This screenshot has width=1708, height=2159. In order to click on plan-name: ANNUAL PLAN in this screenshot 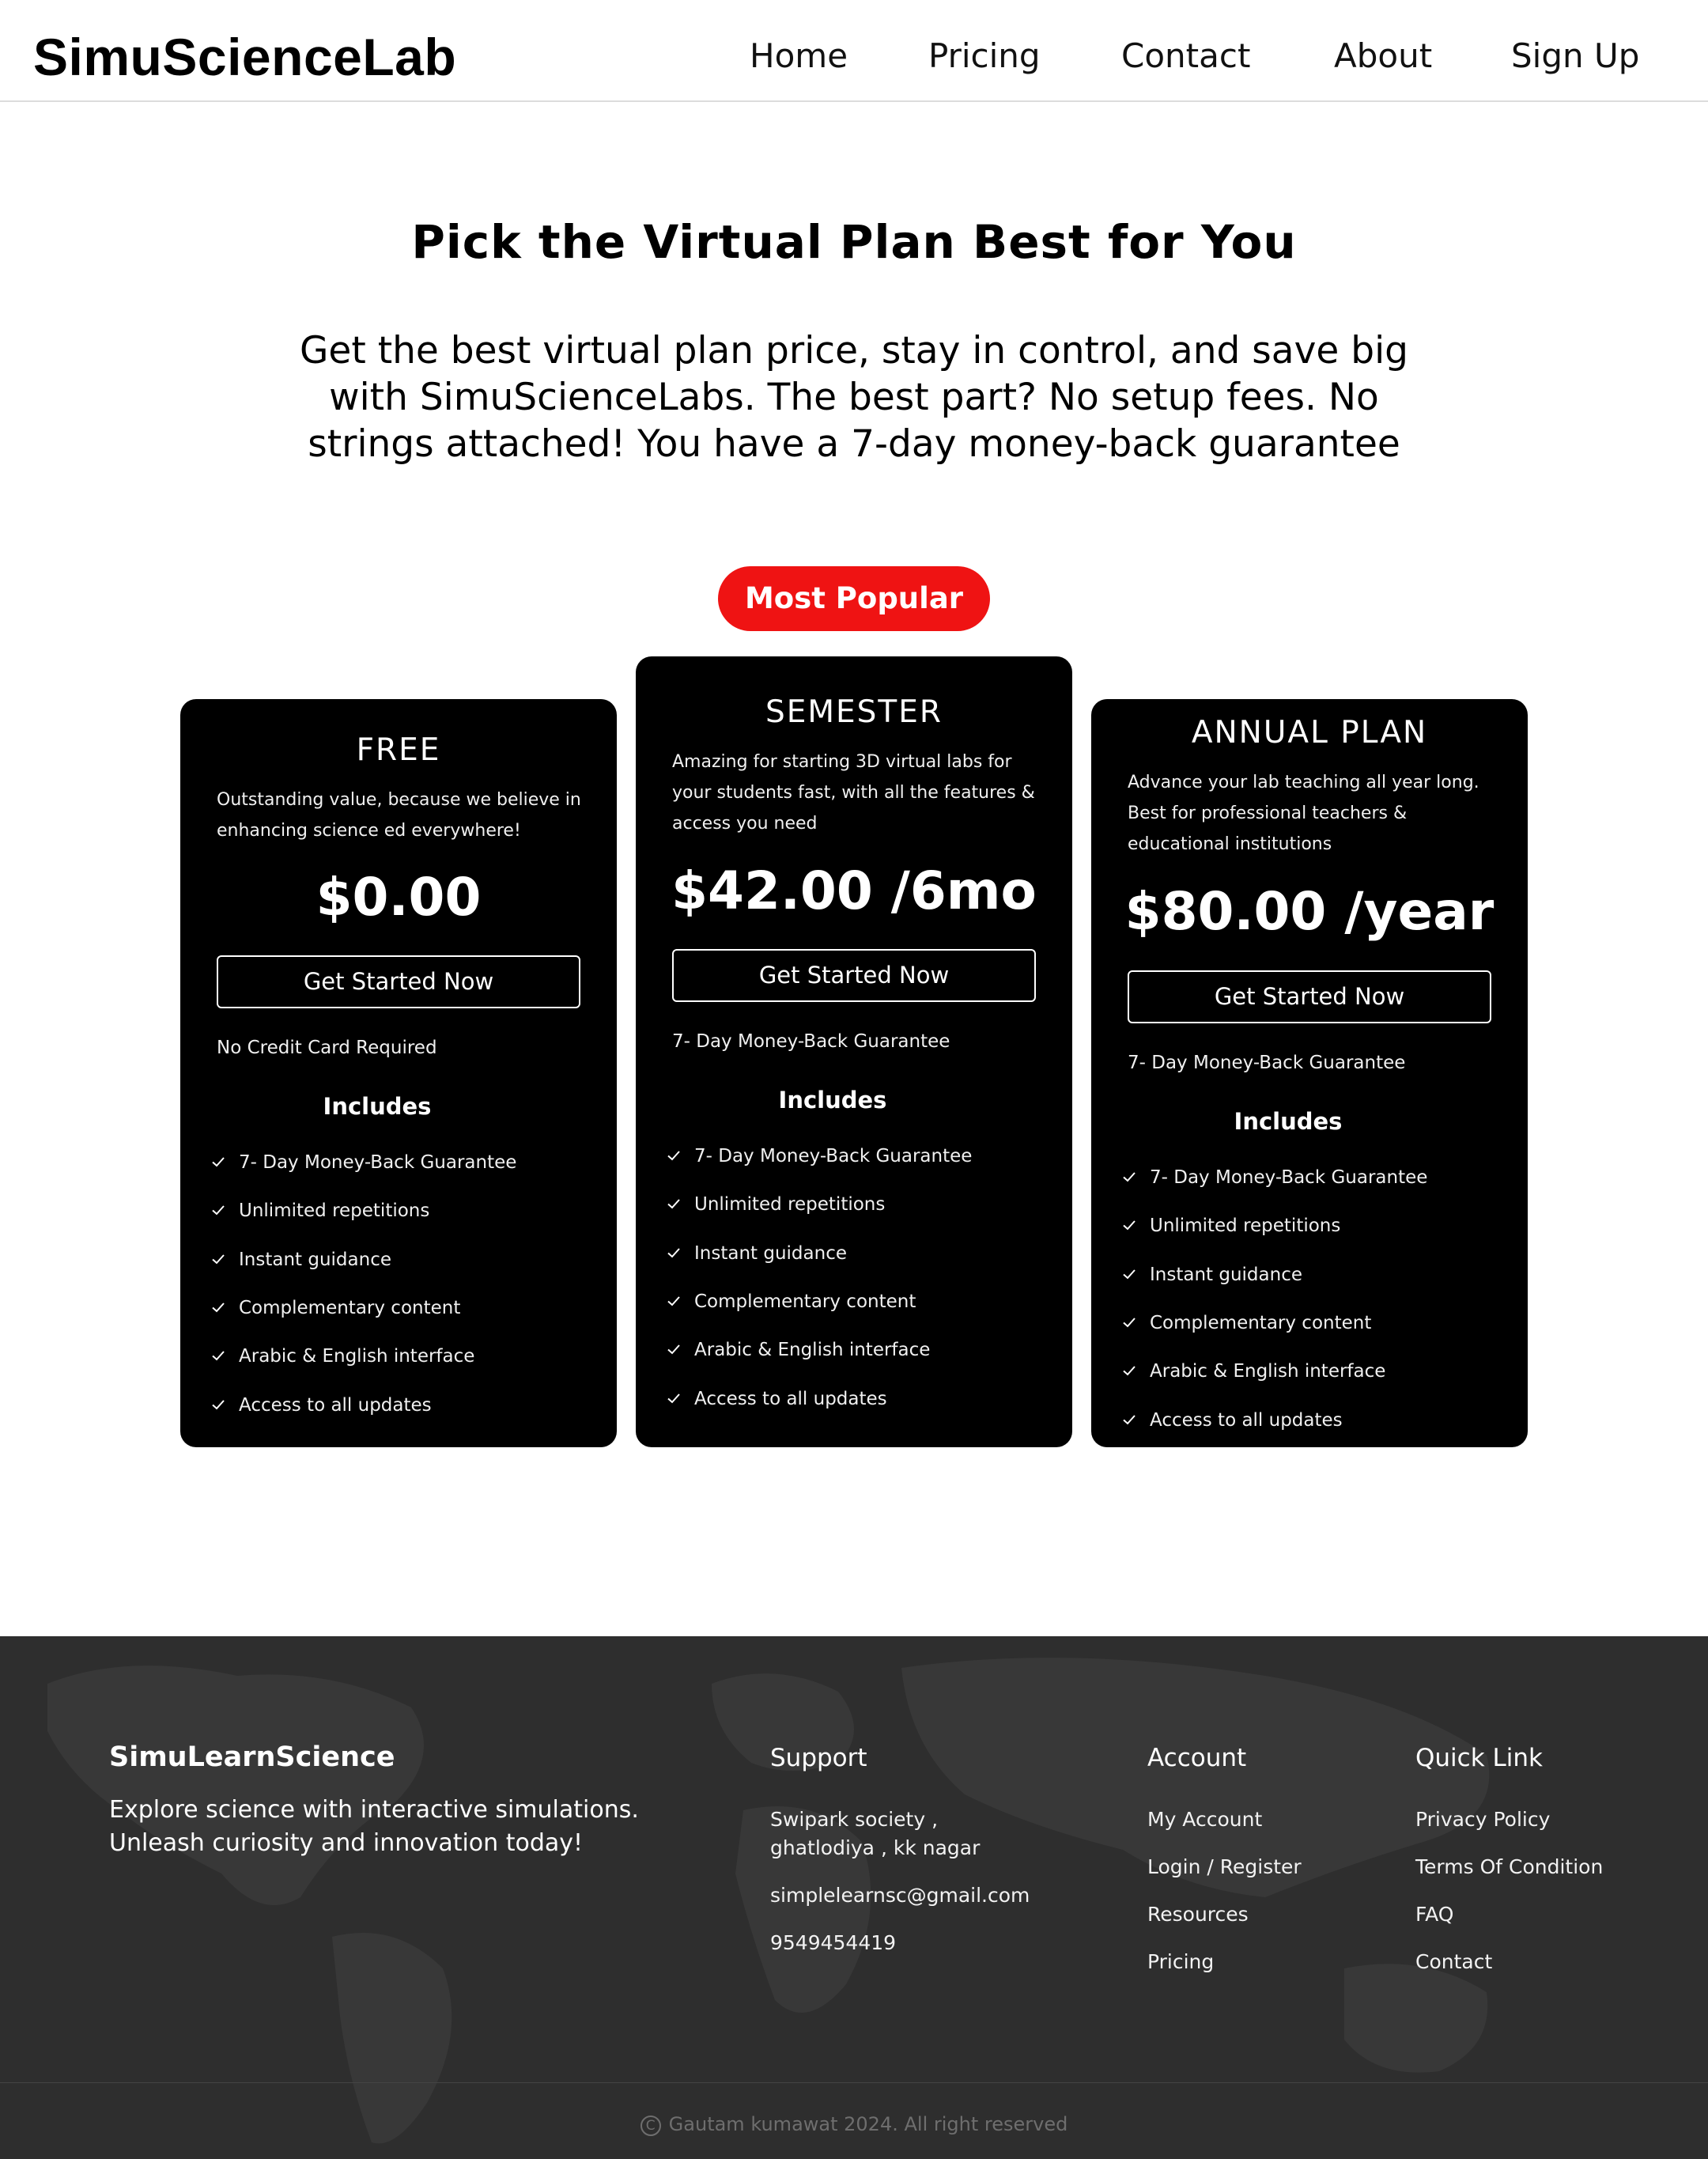, I will do `click(1309, 733)`.